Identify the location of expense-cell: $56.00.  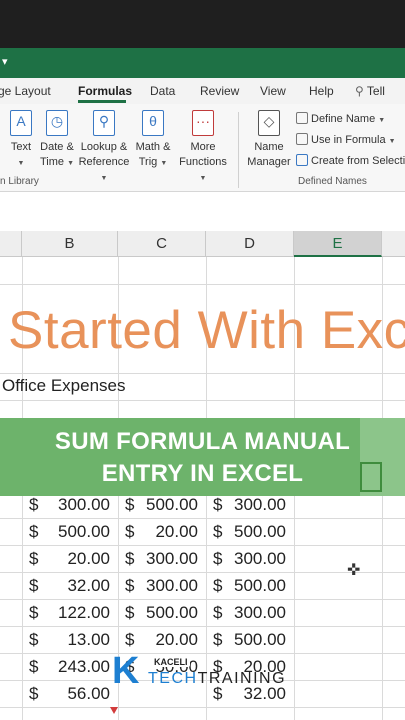
(70, 693).